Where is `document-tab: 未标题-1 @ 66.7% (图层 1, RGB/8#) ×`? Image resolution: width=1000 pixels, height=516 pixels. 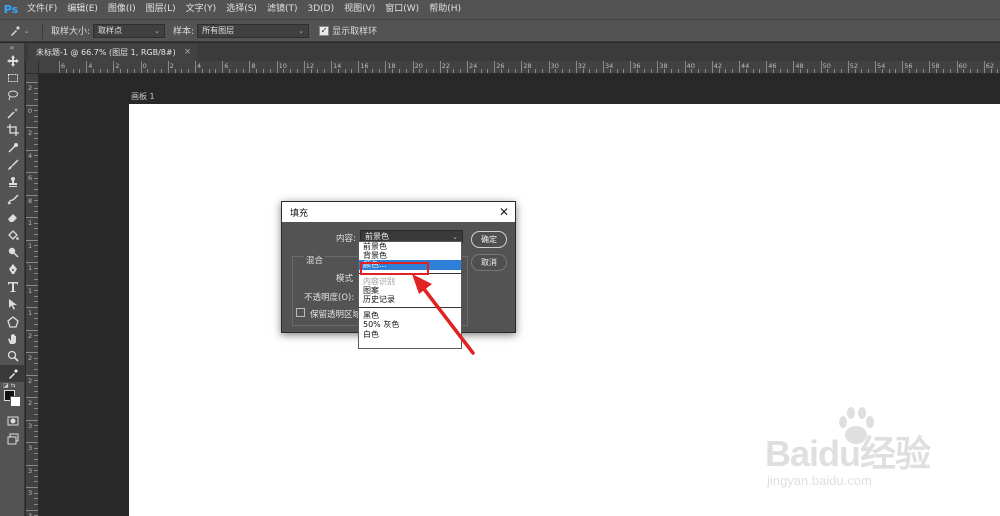
document-tab: 未标题-1 @ 66.7% (图层 1, RGB/8#) × is located at coordinates (113, 52).